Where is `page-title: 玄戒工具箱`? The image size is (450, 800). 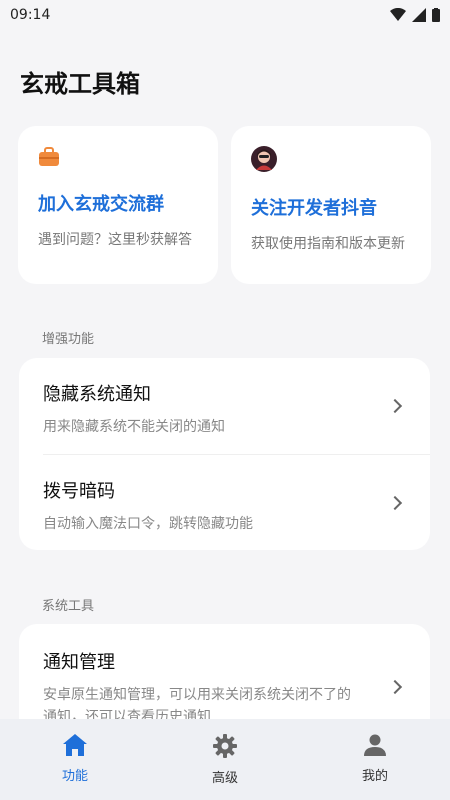 page-title: 玄戒工具箱 is located at coordinates (80, 84).